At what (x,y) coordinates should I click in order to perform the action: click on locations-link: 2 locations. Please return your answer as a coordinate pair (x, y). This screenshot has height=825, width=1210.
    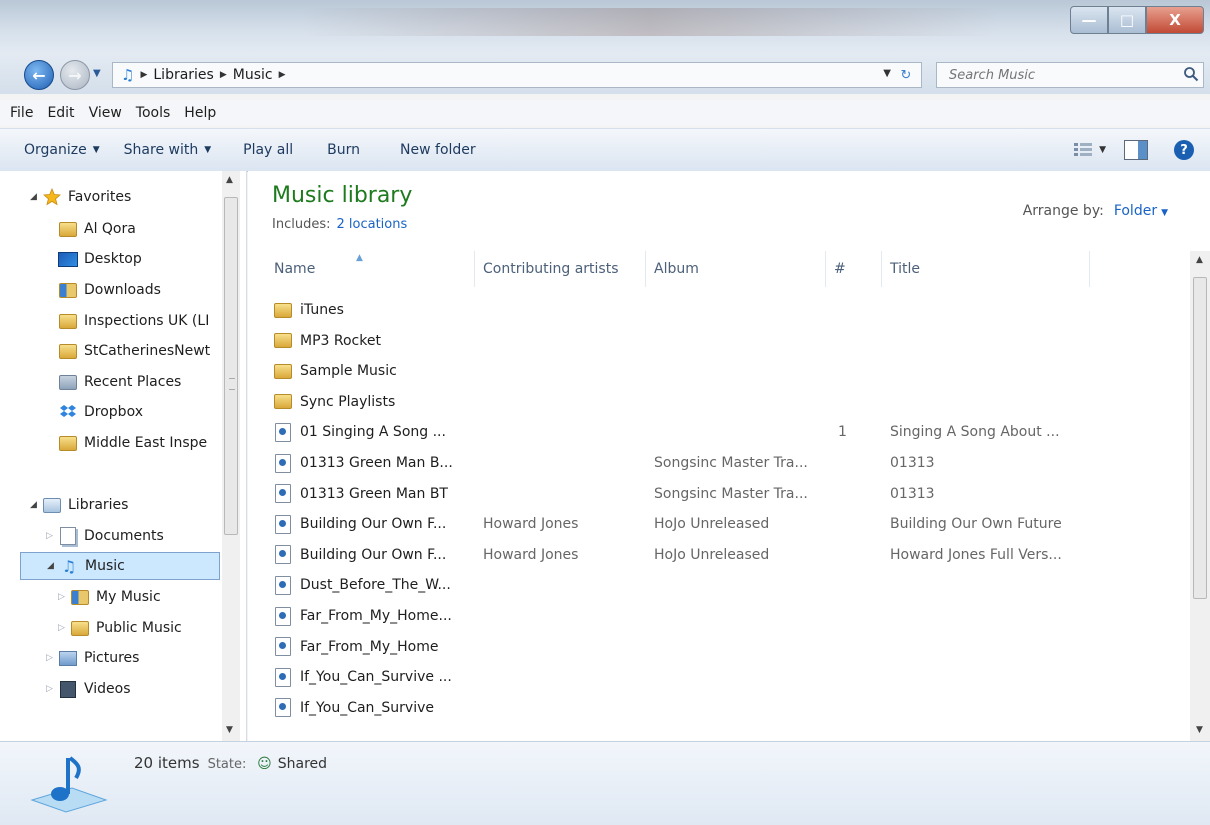
    Looking at the image, I should click on (371, 224).